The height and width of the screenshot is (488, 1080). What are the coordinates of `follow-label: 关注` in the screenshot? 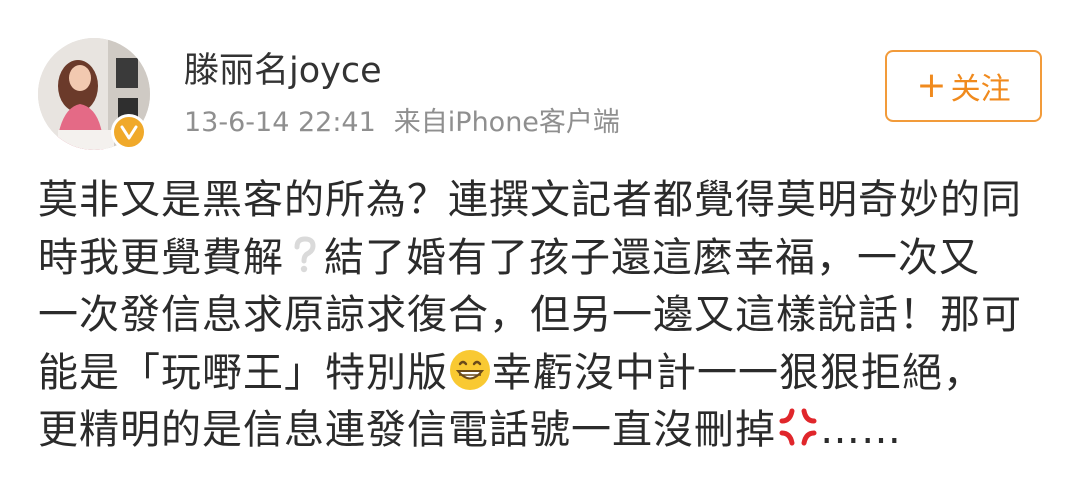 It's located at (980, 89).